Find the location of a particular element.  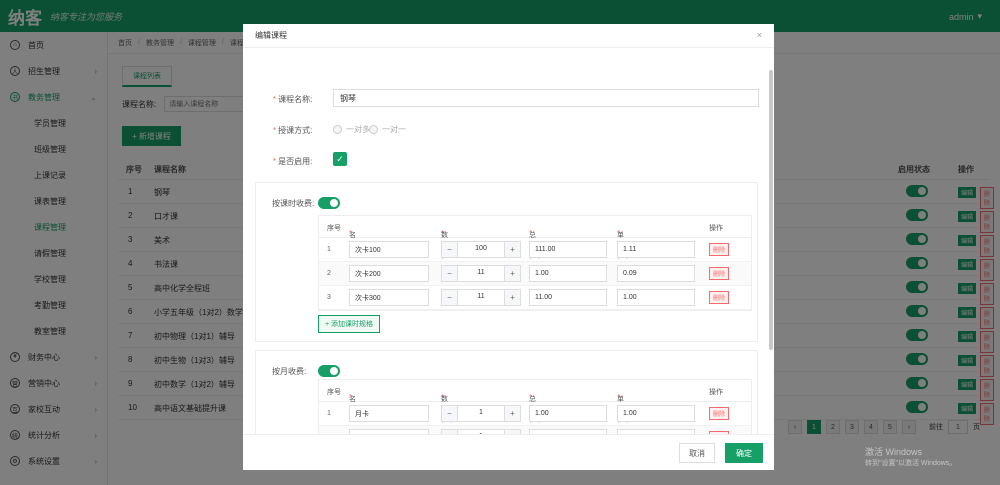

spec-row: 1−1+删除 is located at coordinates (535, 414).